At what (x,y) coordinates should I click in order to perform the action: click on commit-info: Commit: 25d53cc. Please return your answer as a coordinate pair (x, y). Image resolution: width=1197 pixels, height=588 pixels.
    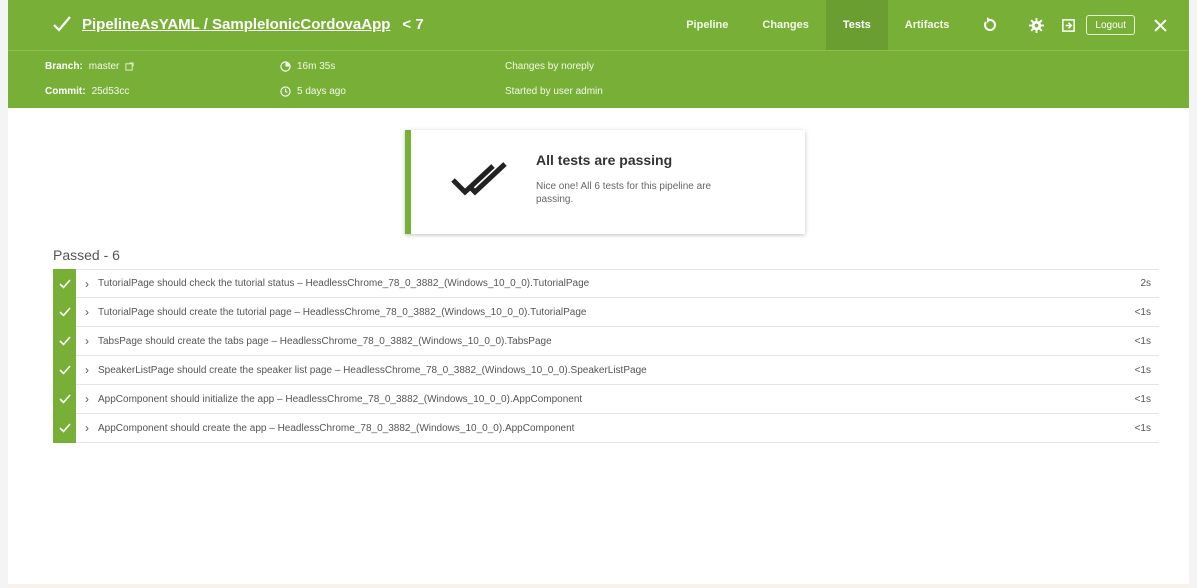
    Looking at the image, I should click on (87, 91).